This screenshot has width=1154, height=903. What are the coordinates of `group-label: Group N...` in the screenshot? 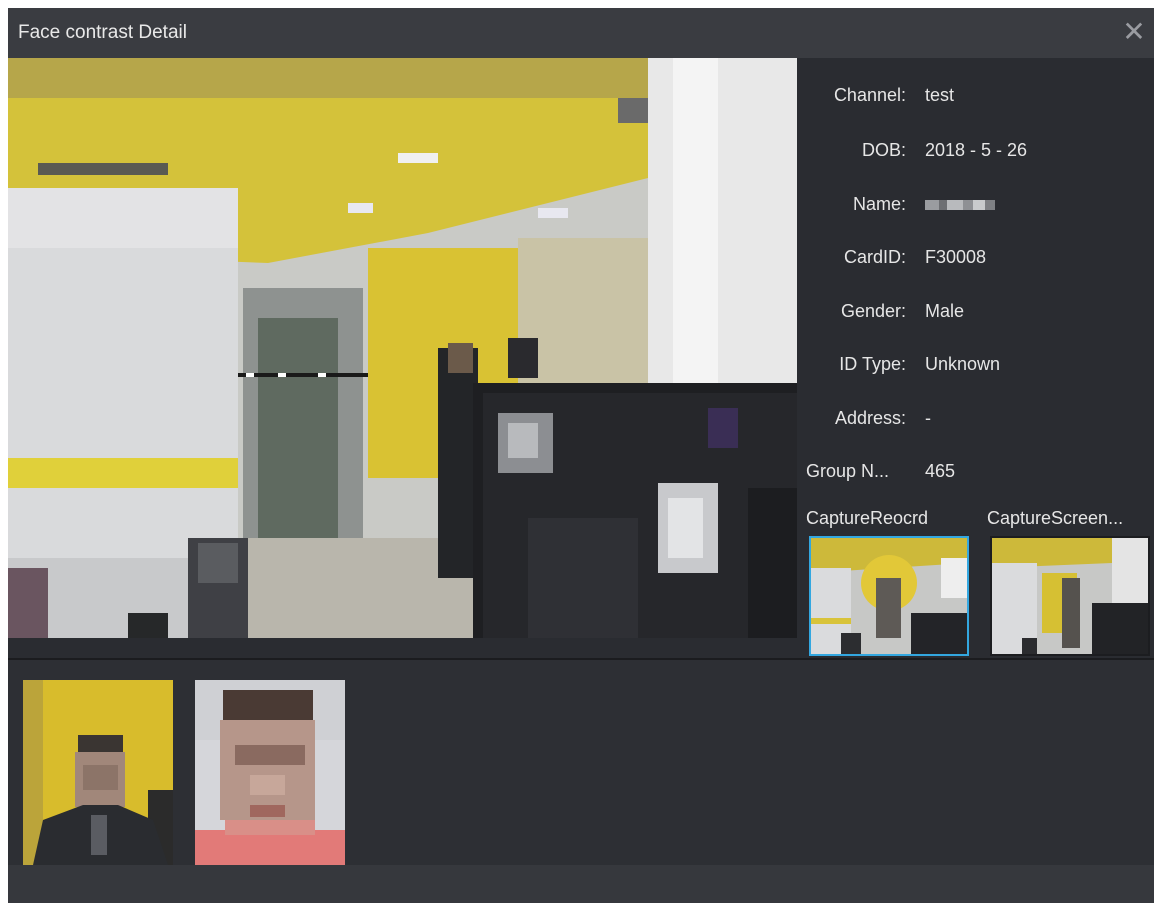 It's located at (848, 471).